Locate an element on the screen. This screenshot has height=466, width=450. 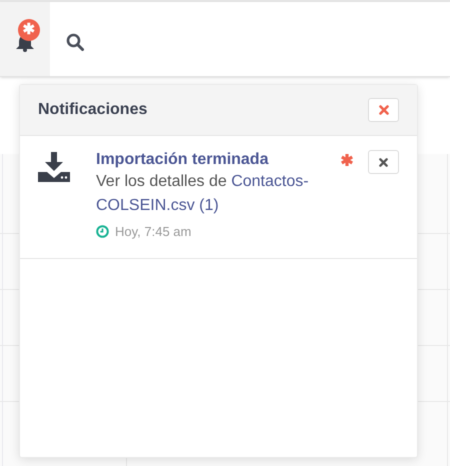
search-icon is located at coordinates (75, 42).